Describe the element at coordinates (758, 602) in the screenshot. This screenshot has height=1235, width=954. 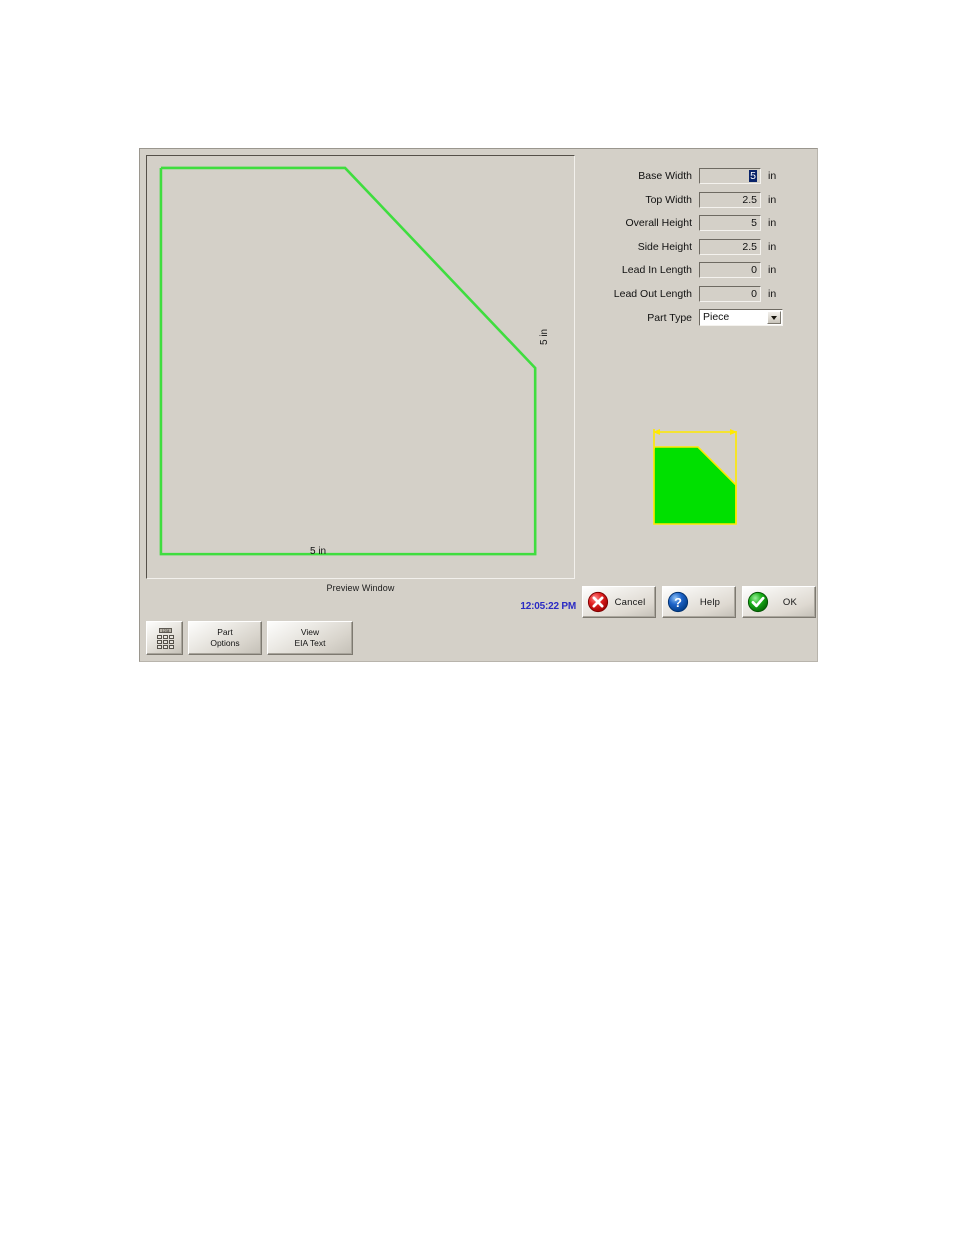
I see `ok-icon` at that location.